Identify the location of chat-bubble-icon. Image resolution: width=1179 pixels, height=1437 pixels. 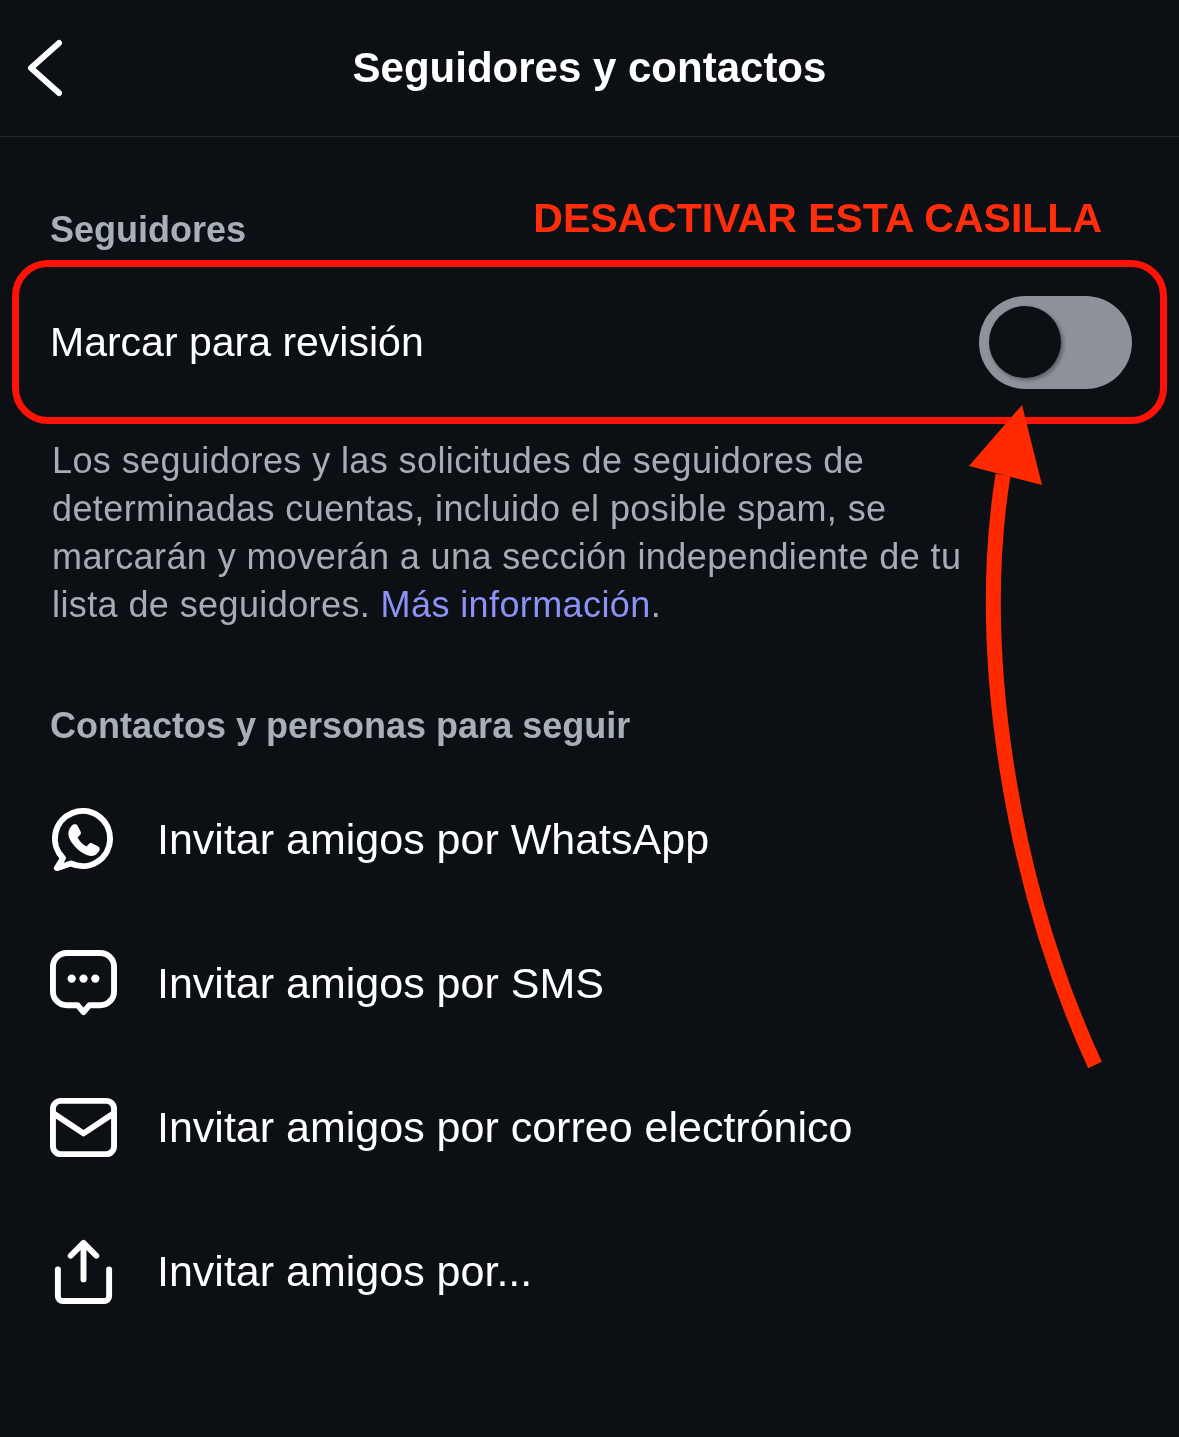
(83, 983).